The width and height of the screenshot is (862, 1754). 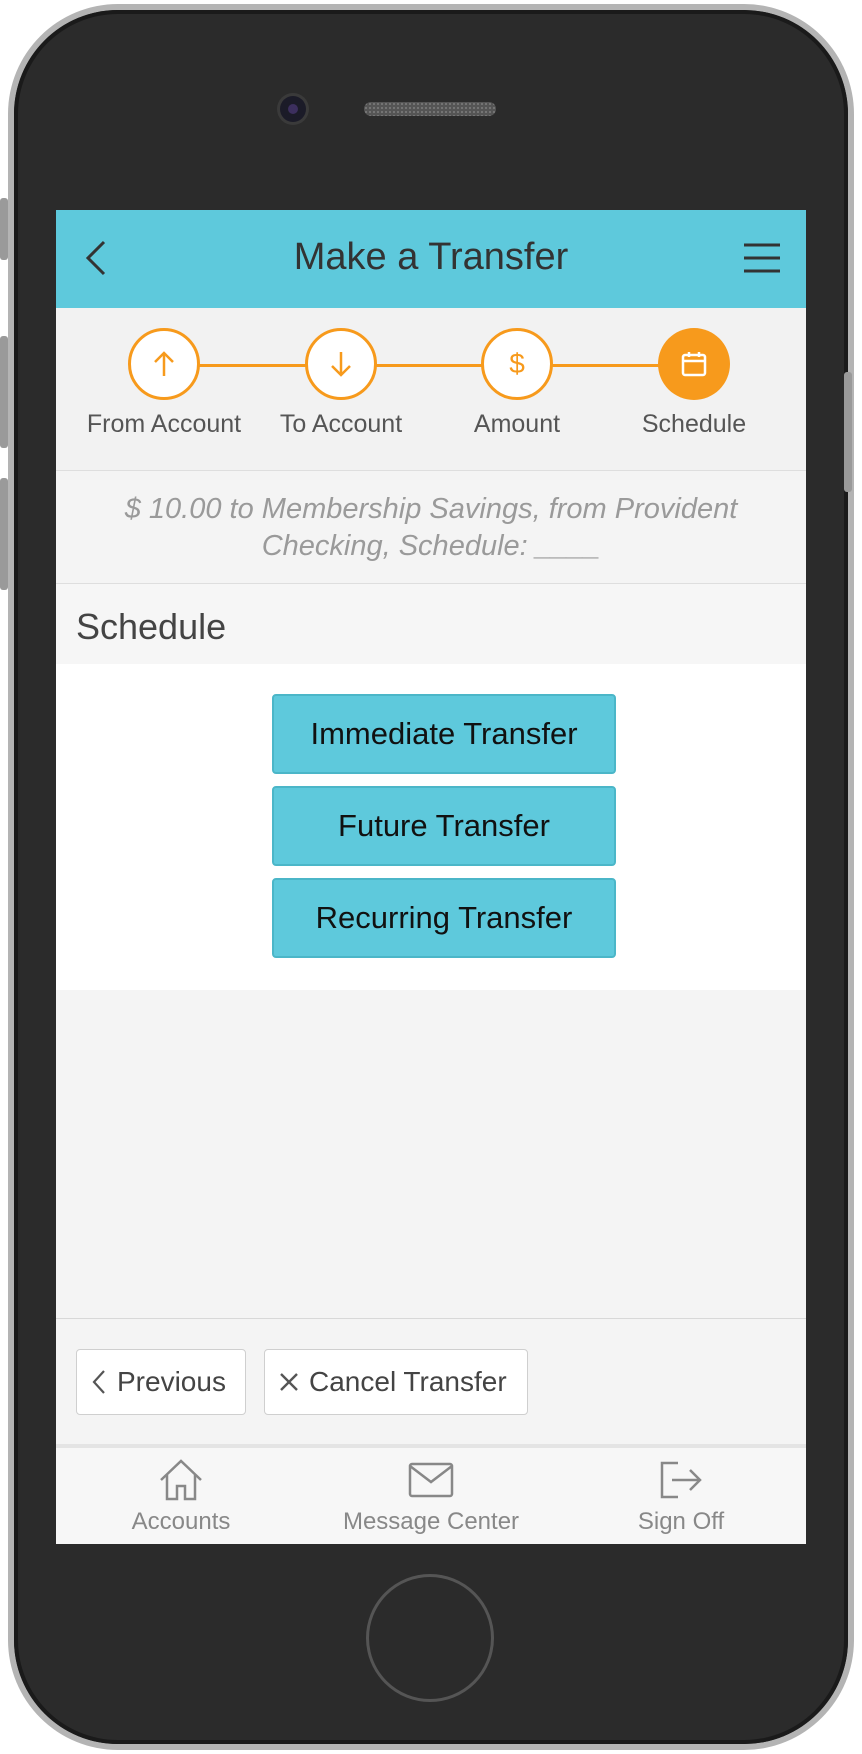 What do you see at coordinates (444, 734) in the screenshot?
I see `immediate-transfer-button: Immediate Transfer` at bounding box center [444, 734].